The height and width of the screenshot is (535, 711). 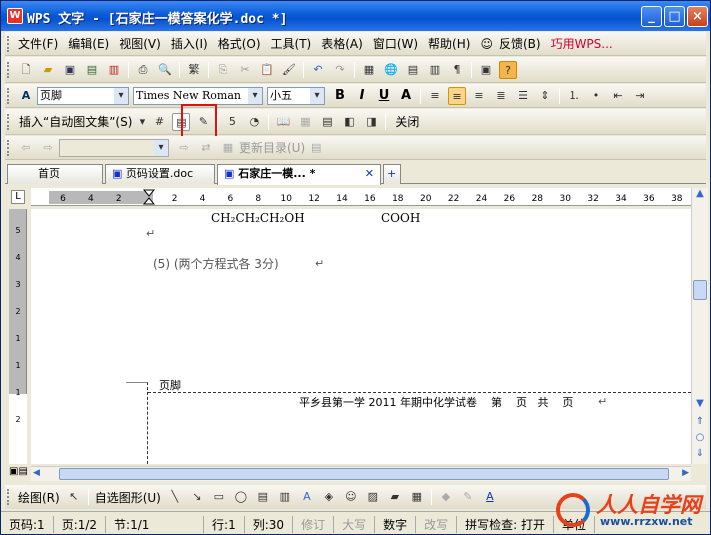 I want to click on font-select: Times New Roman, so click(x=198, y=95).